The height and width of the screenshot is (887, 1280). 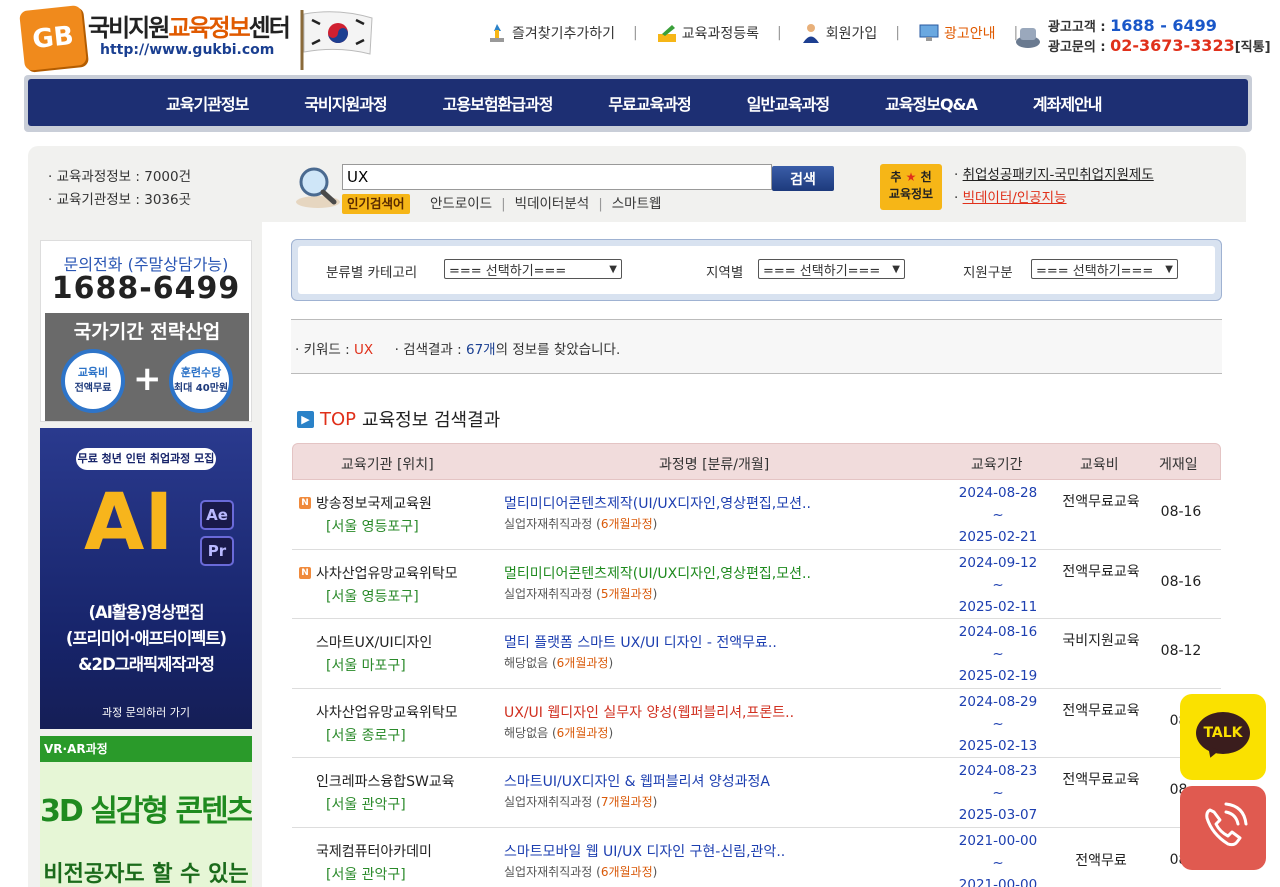 What do you see at coordinates (929, 32) in the screenshot?
I see `monitor-icon` at bounding box center [929, 32].